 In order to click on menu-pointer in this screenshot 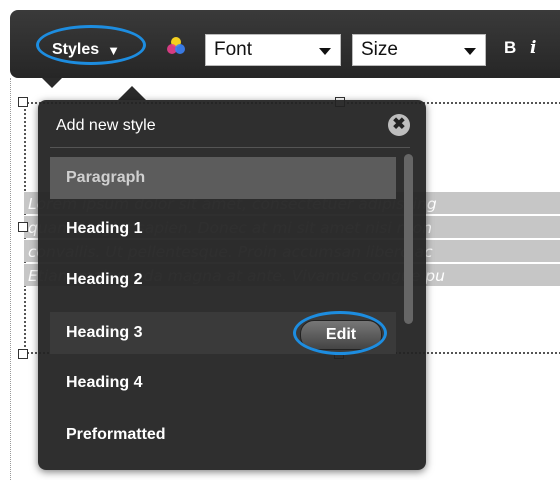, I will do `click(132, 93)`.